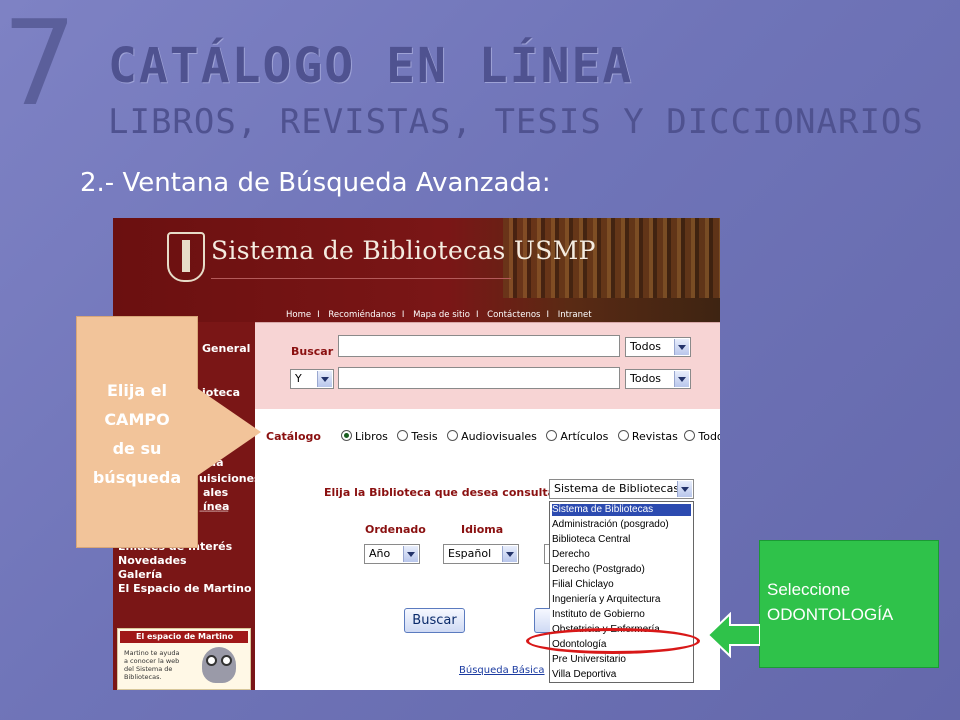 This screenshot has height=720, width=960. What do you see at coordinates (658, 379) in the screenshot?
I see `field-select-2: Todos` at bounding box center [658, 379].